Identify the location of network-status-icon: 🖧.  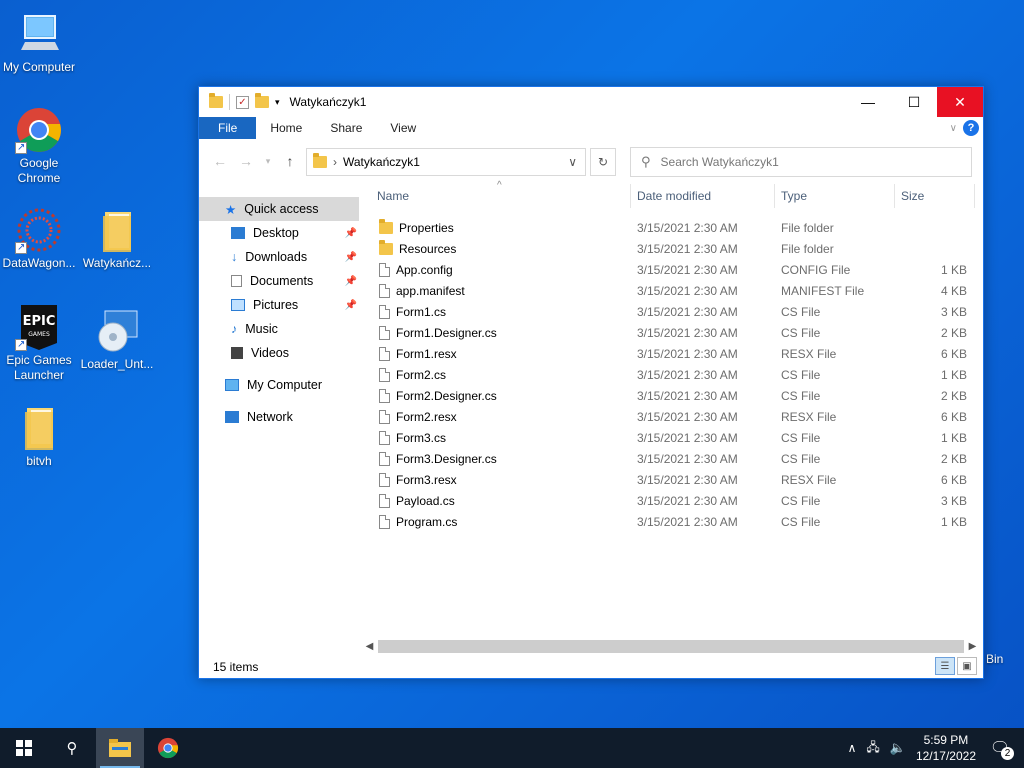
(872, 748).